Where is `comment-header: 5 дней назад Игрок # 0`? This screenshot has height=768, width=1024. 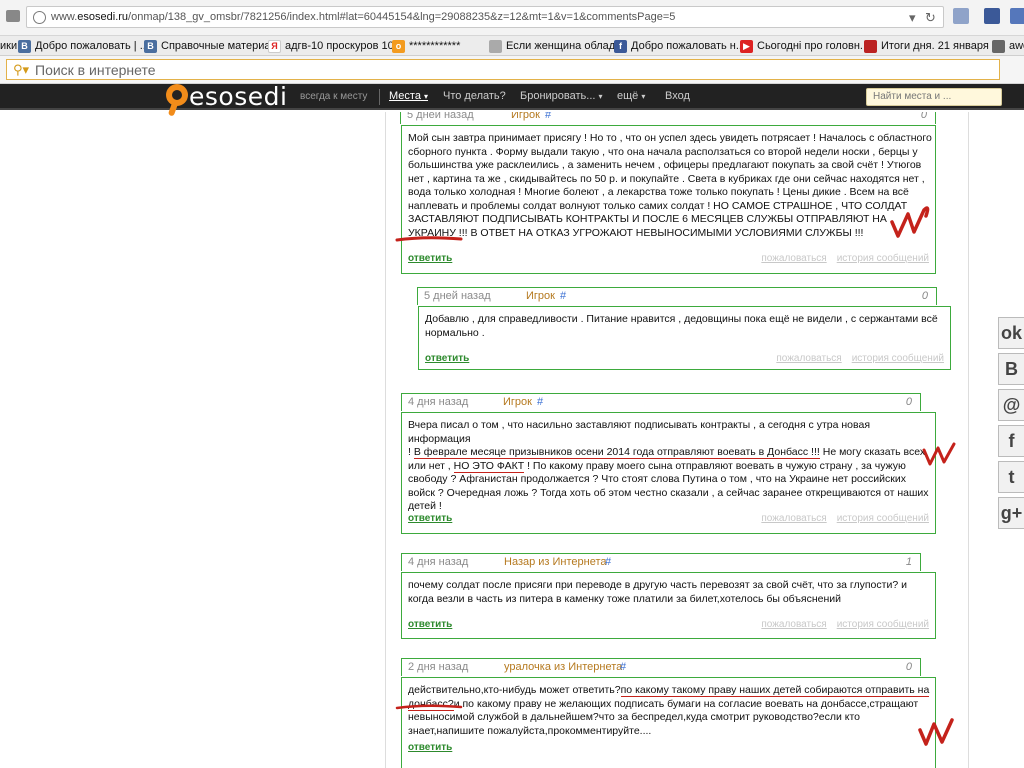
comment-header: 5 дней назад Игрок # 0 is located at coordinates (668, 118).